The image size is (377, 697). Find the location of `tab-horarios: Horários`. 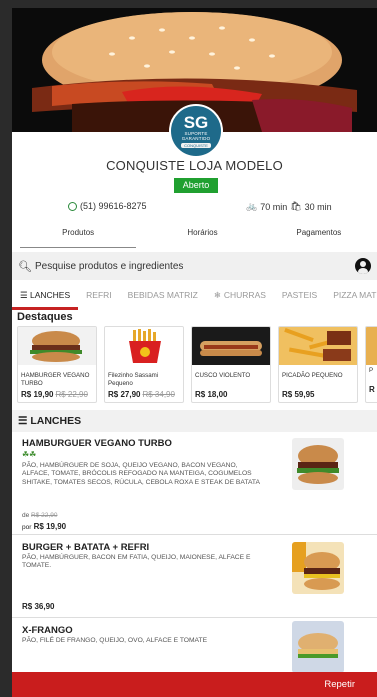

tab-horarios: Horários is located at coordinates (202, 236).